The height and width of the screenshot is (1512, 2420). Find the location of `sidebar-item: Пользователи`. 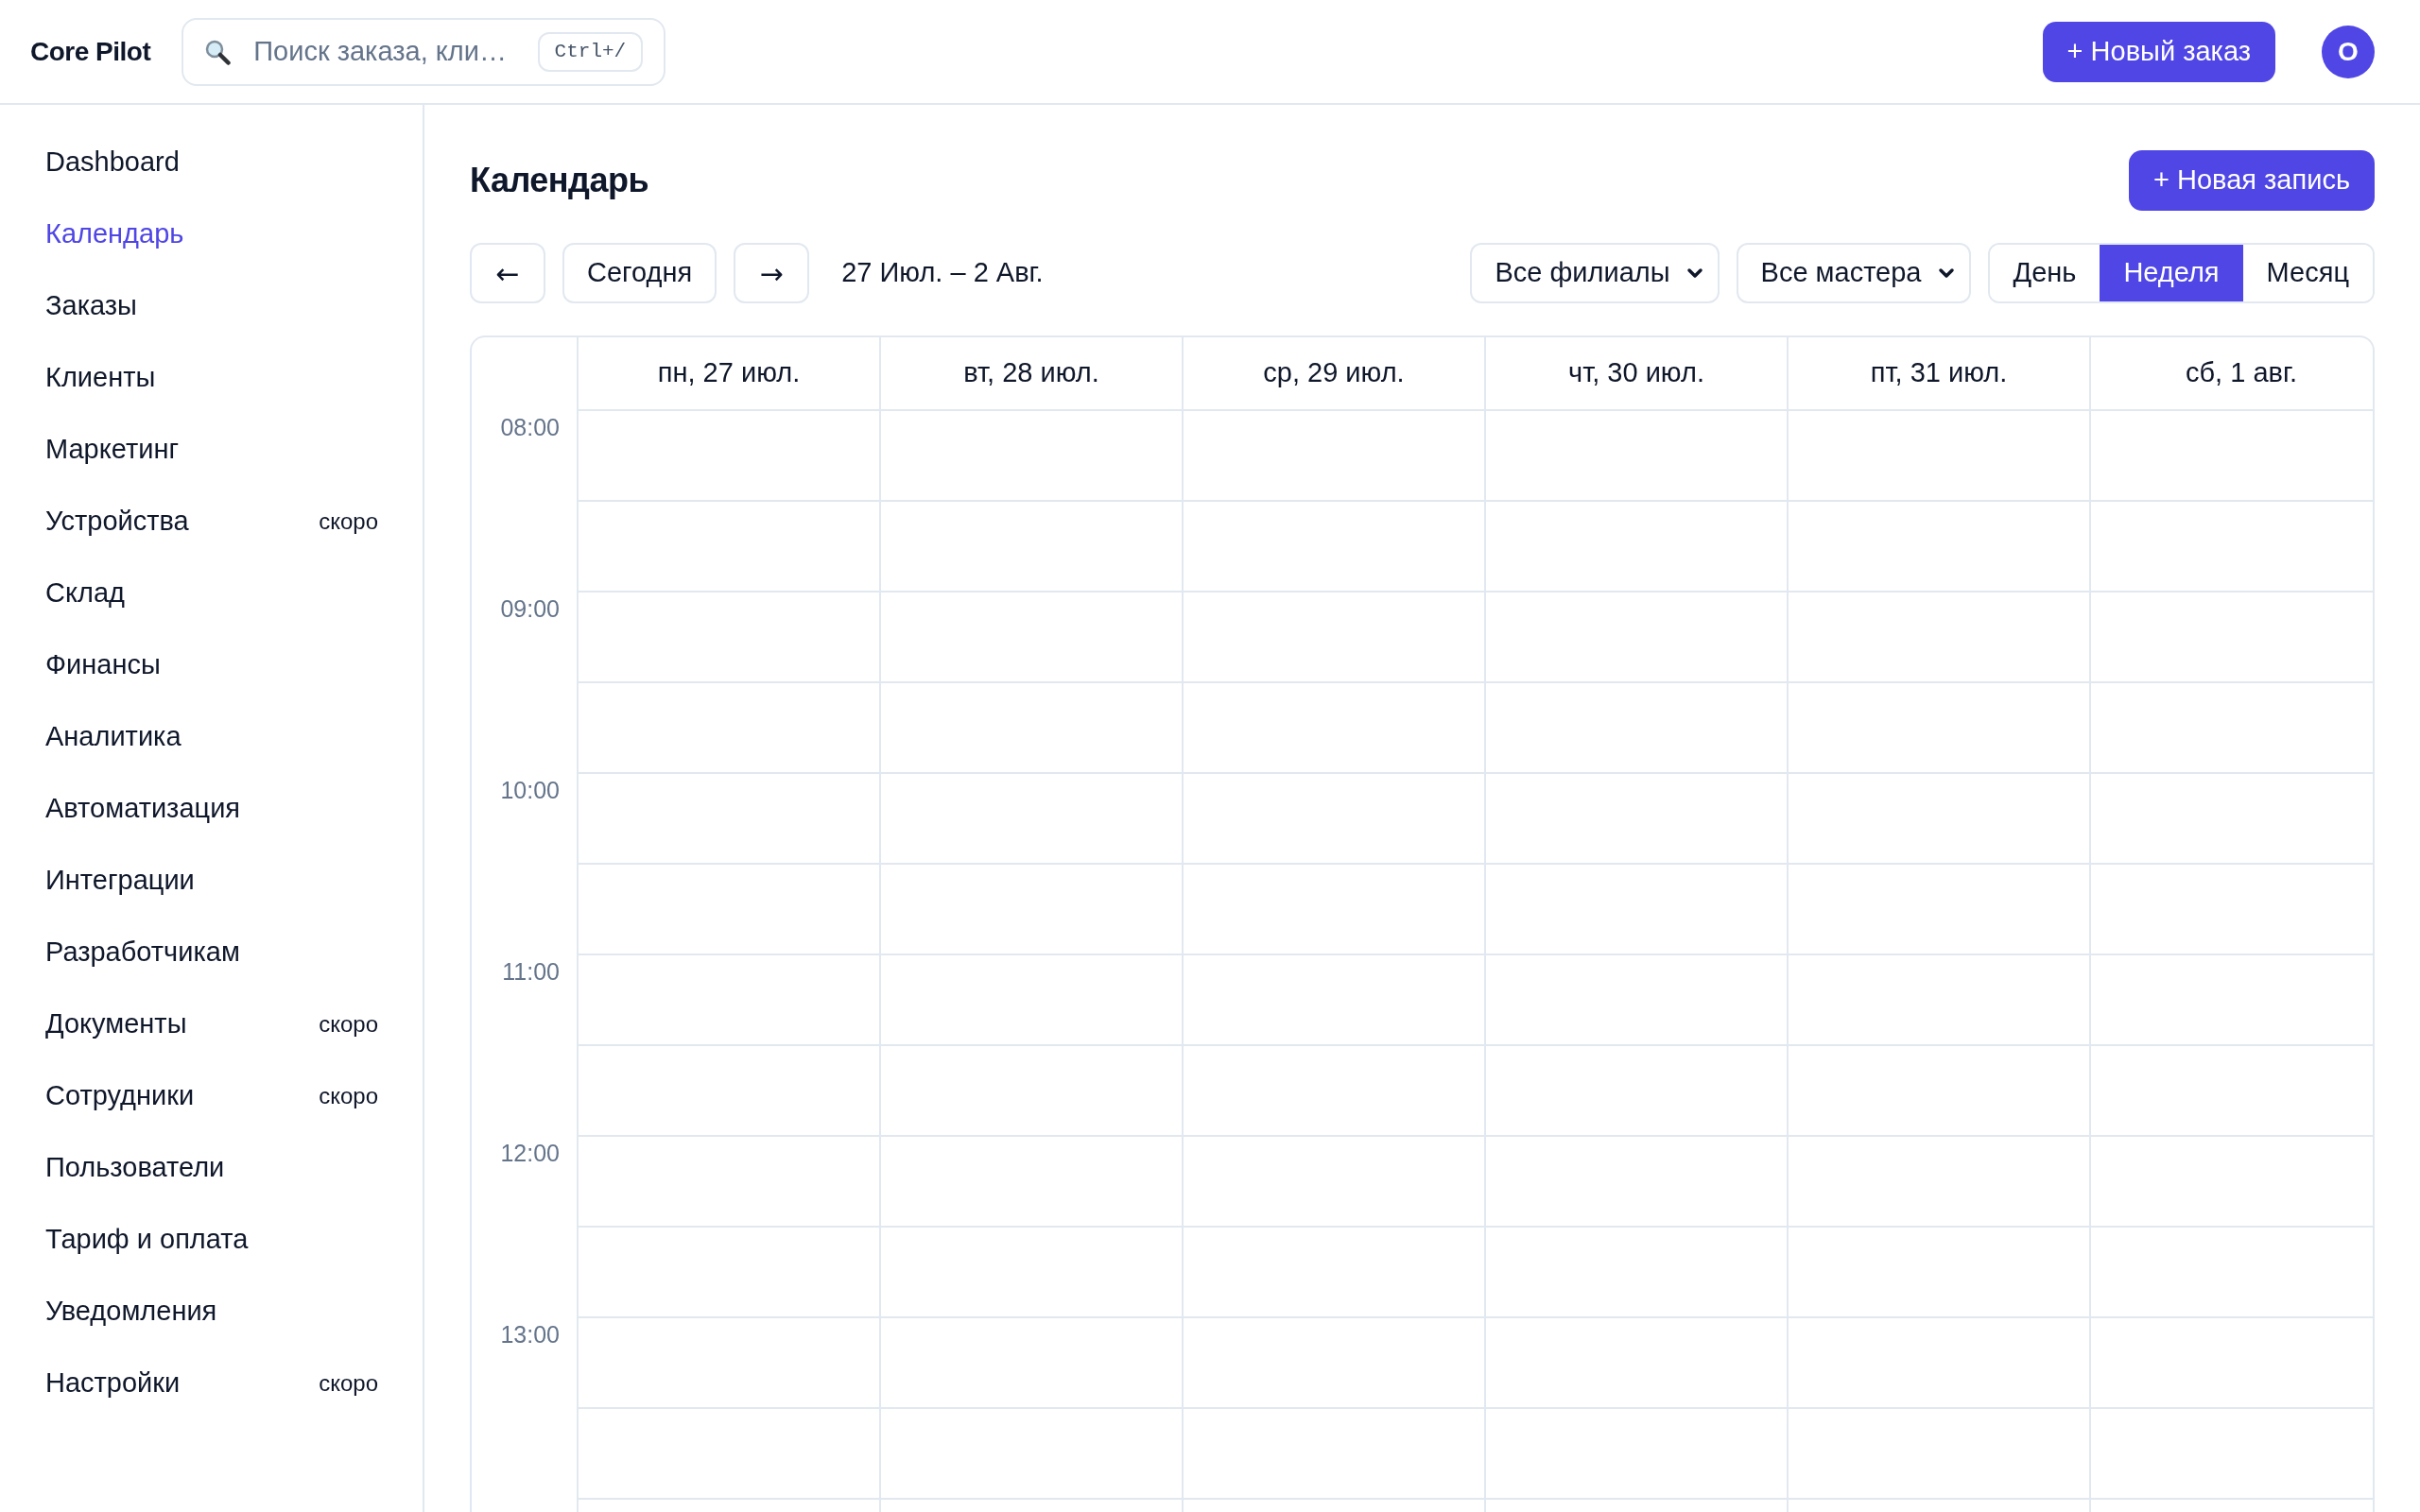

sidebar-item: Пользователи is located at coordinates (211, 1168).